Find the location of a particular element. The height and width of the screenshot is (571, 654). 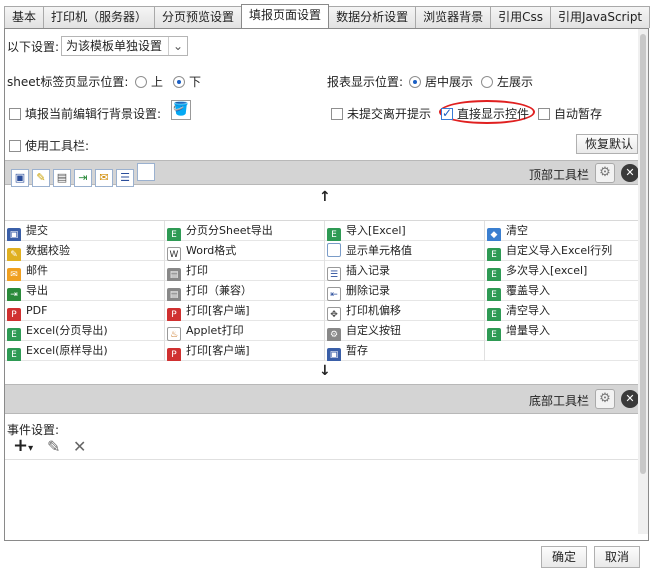

grid-item-multi-import: E 多次导入[excel] is located at coordinates (562, 271).